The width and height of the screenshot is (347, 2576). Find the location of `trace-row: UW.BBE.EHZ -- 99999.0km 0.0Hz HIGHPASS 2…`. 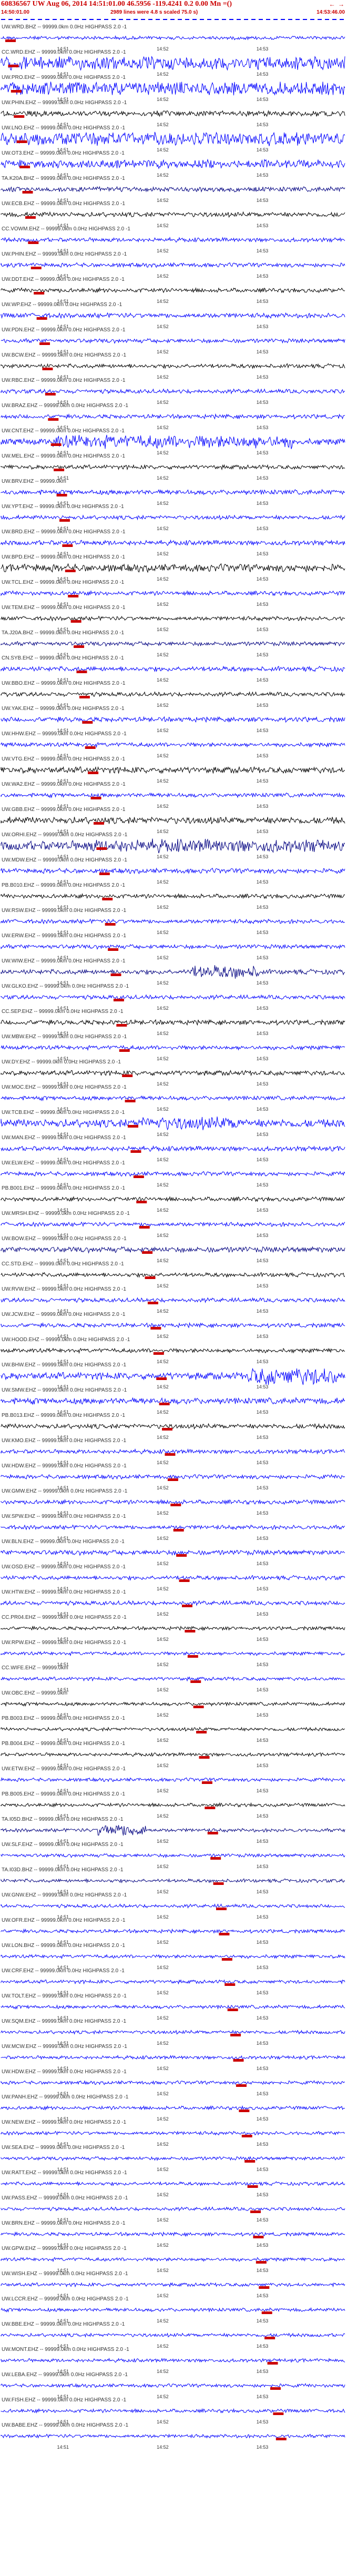

trace-row: UW.BBE.EHZ -- 99999.0km 0.0Hz HIGHPASS 2… is located at coordinates (173, 2335).